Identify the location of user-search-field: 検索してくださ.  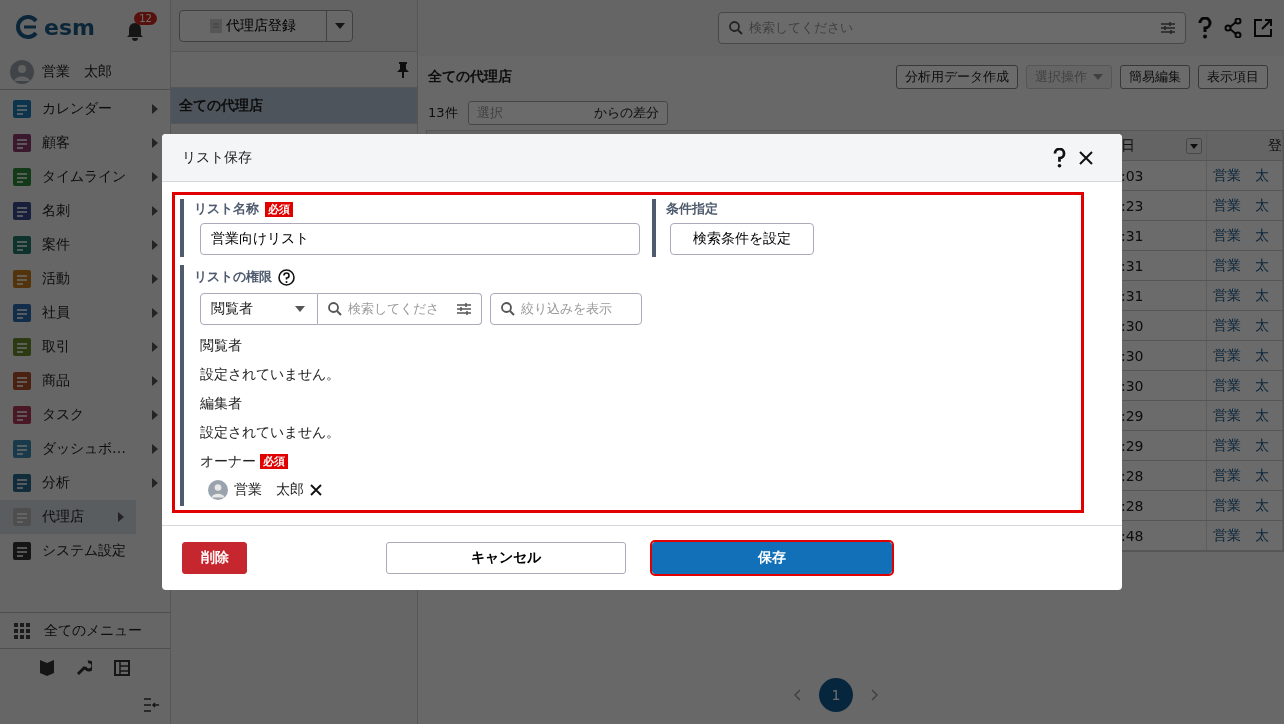
(400, 309).